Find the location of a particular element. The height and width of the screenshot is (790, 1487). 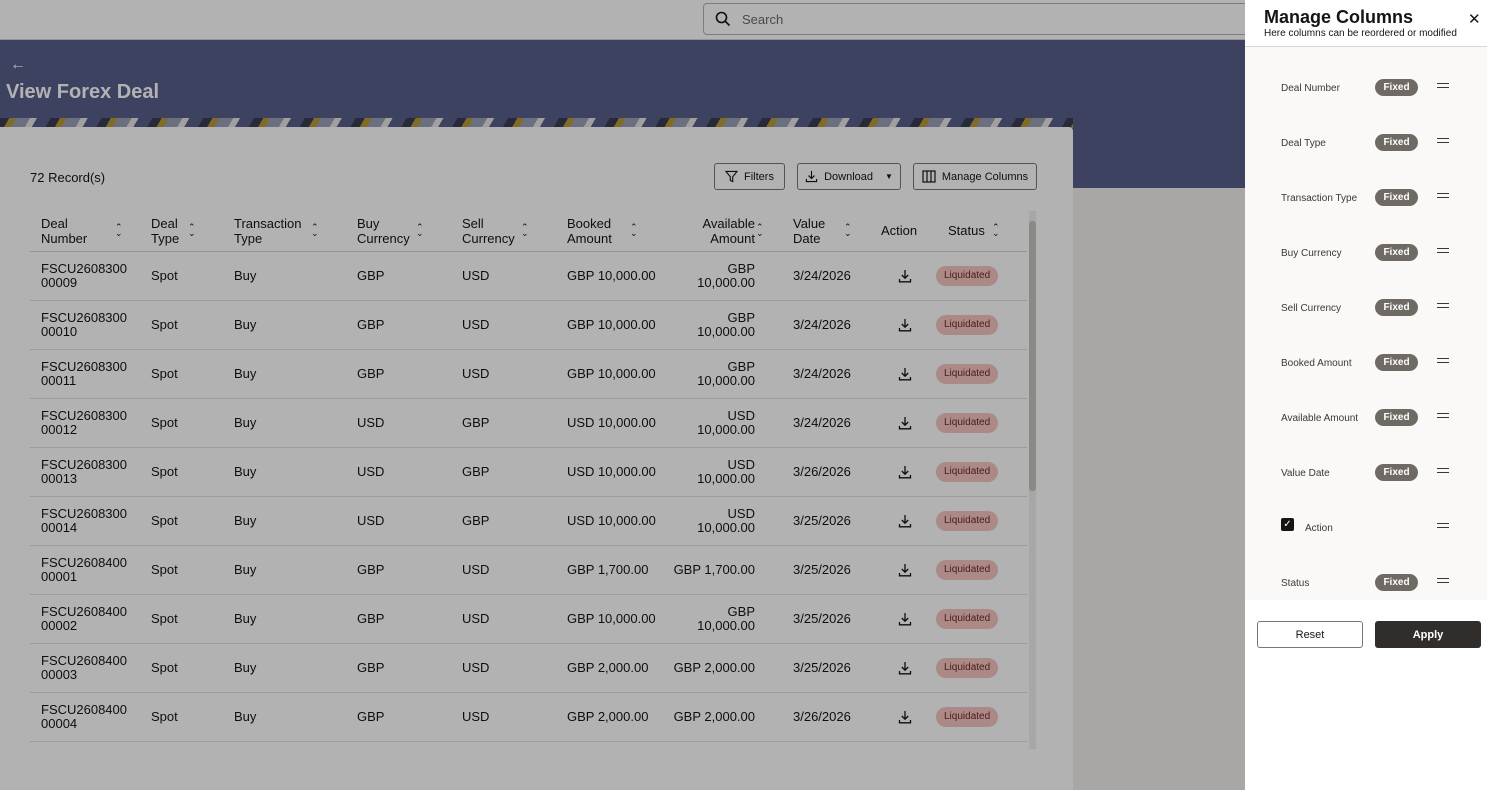

column-row: Deal Number Fixed is located at coordinates (1366, 74).